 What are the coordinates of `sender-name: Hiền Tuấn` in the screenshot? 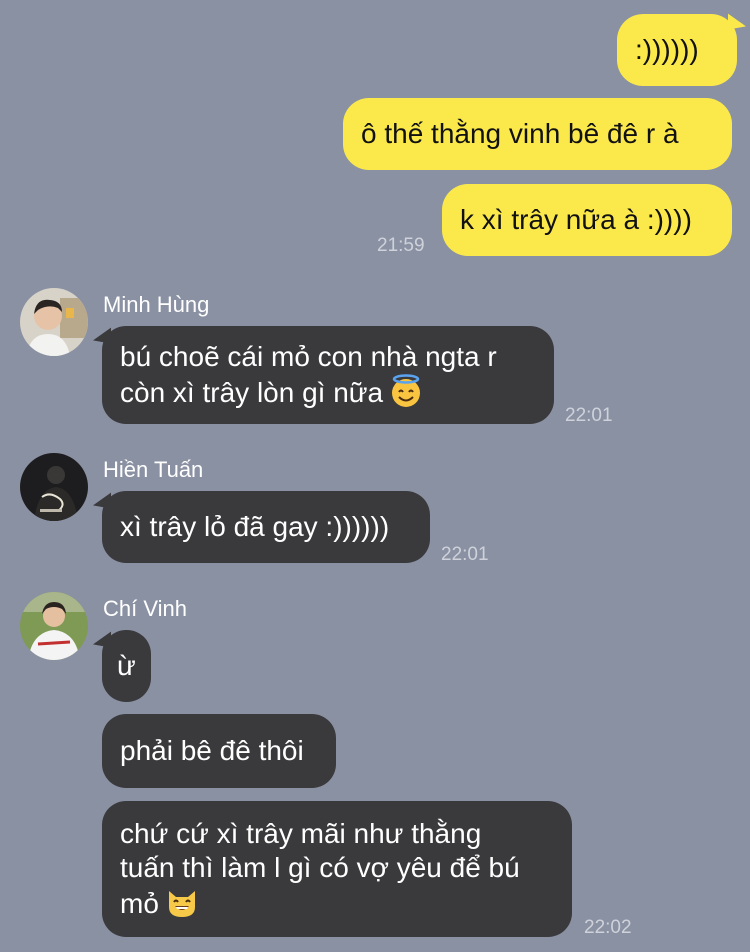 It's located at (153, 469).